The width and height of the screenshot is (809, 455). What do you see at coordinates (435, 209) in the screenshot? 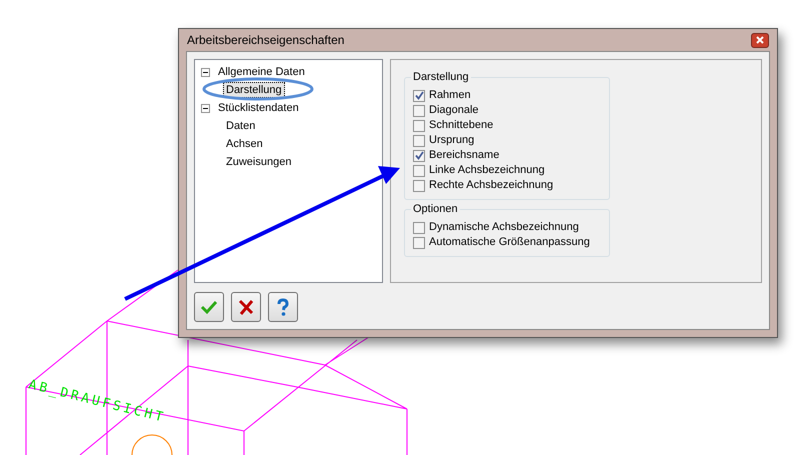
I see `group-title: Optionen` at bounding box center [435, 209].